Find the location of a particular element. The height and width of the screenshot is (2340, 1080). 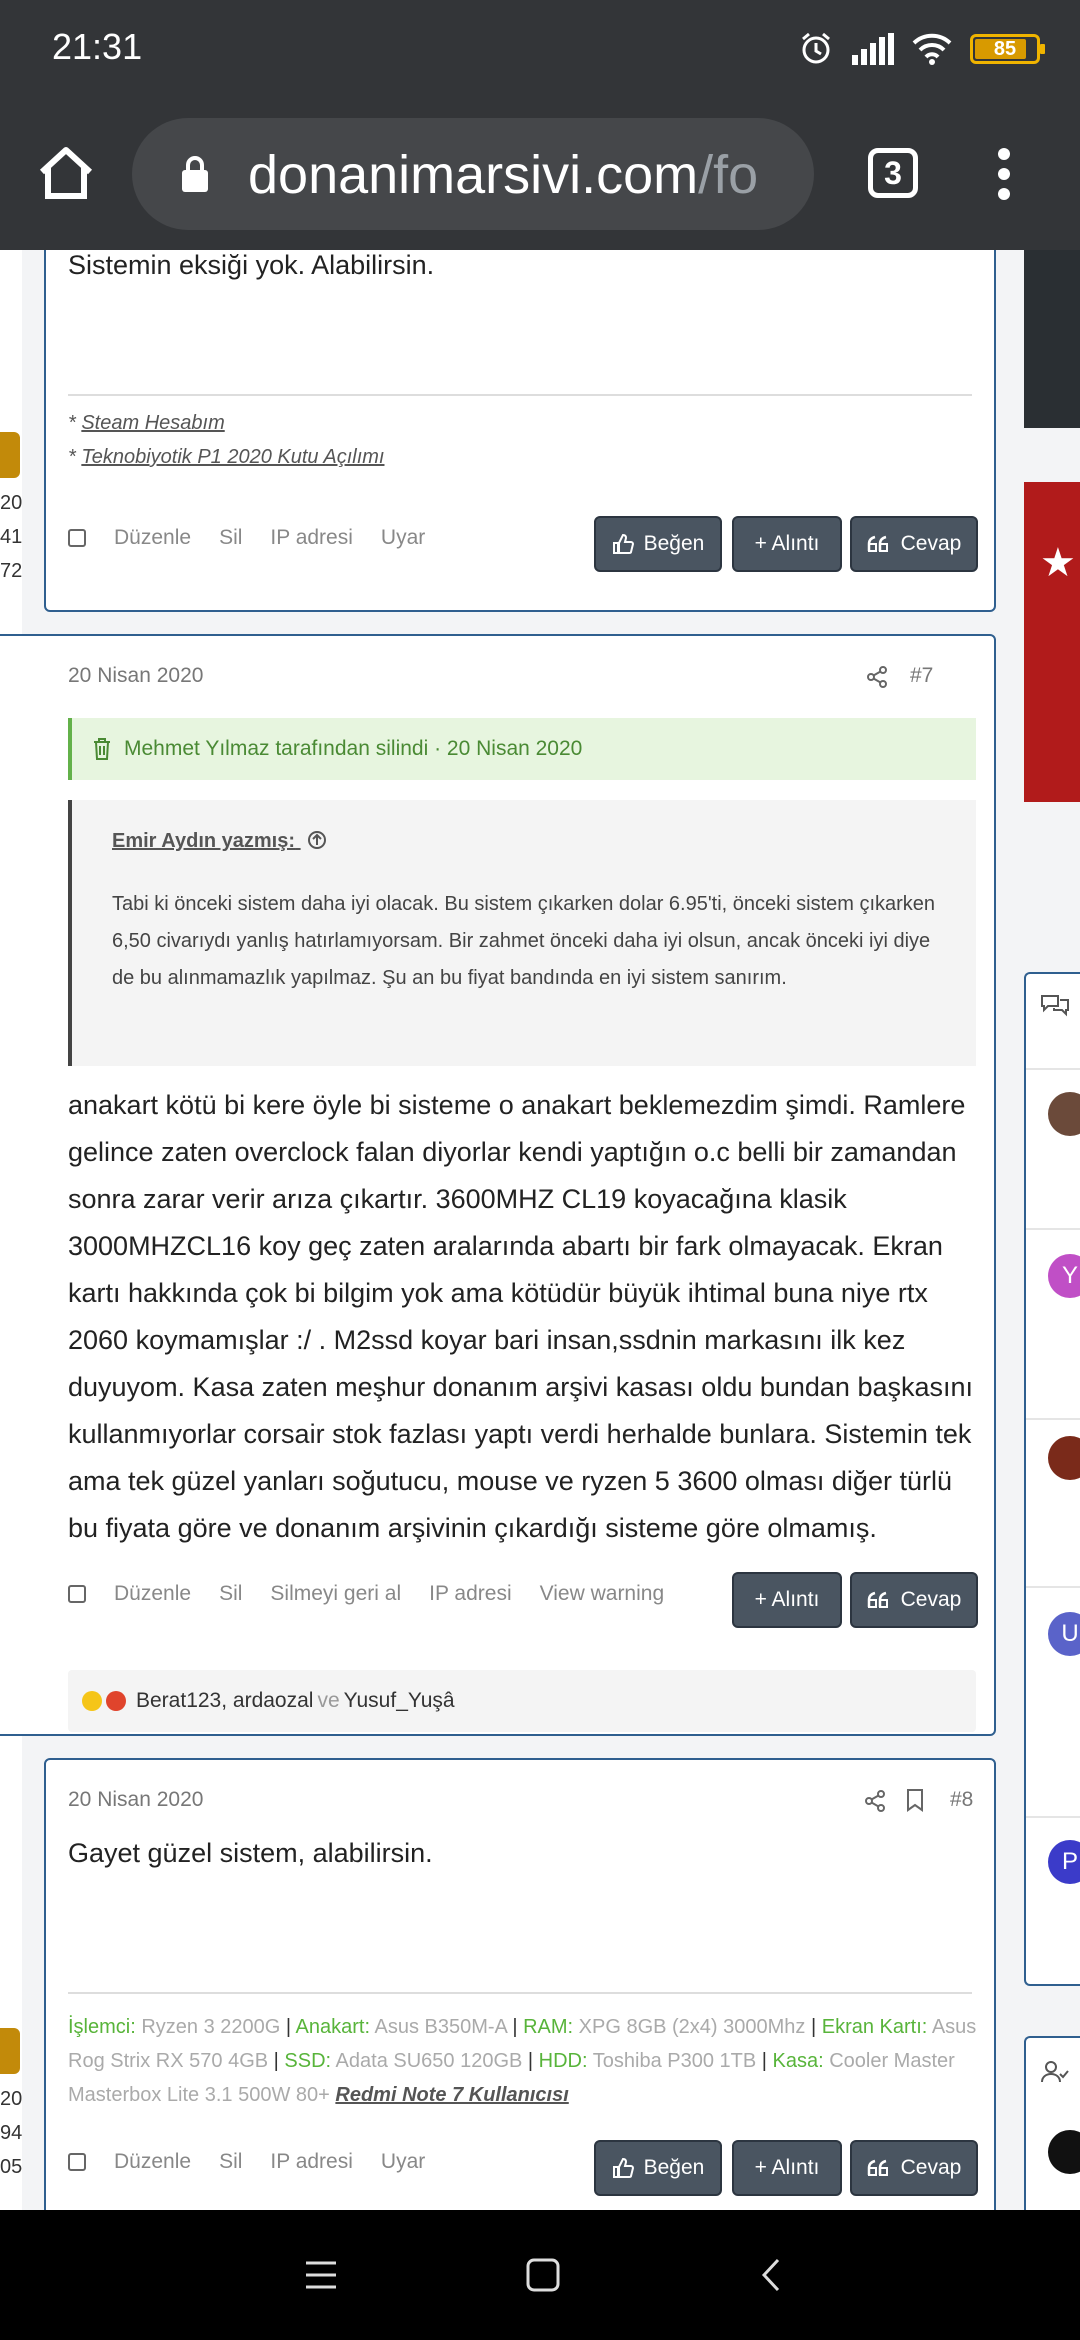

reactions-bar: Berat123, ardaozal ve Yusuf_Yuşâ is located at coordinates (522, 1701).